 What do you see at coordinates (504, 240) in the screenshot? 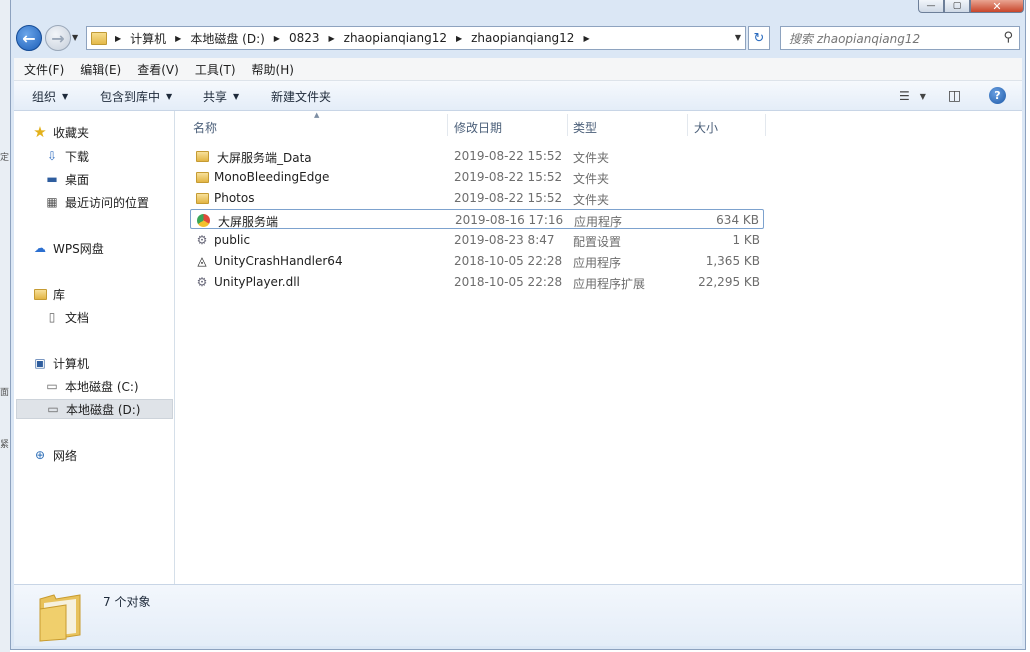
I see `file-date: 2019-08-23 8:47` at bounding box center [504, 240].